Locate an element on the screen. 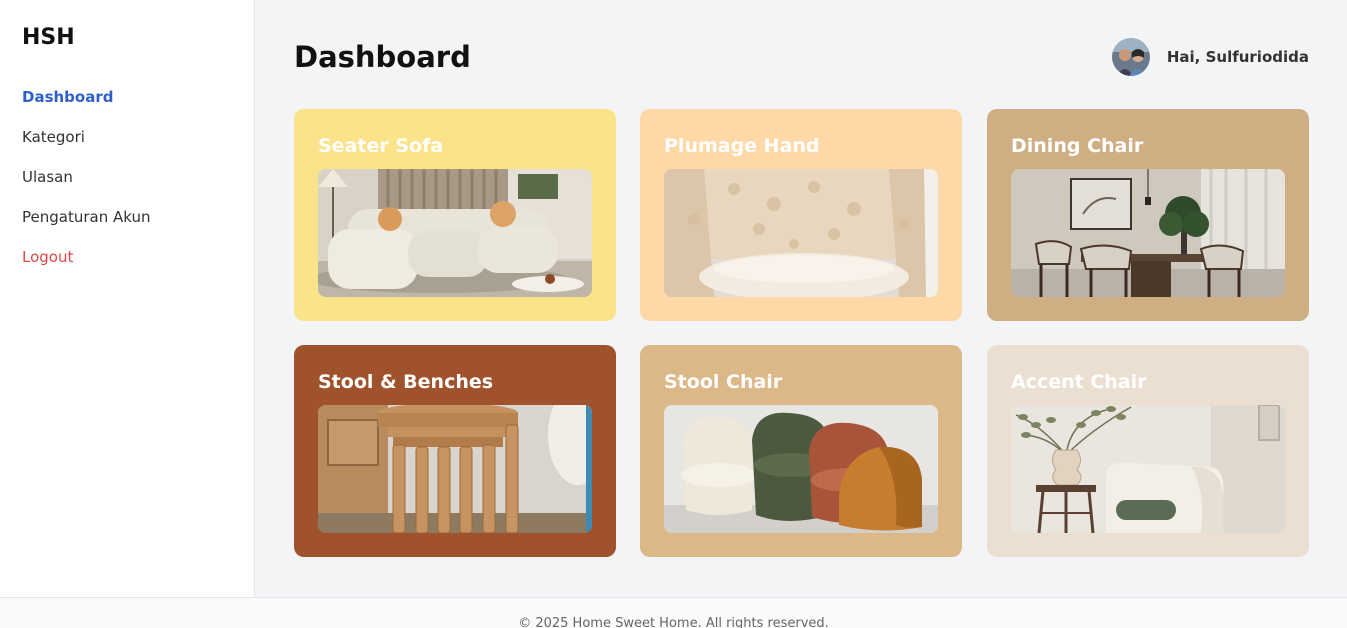  category-card-stool-chair: Stool Chair is located at coordinates (801, 451).